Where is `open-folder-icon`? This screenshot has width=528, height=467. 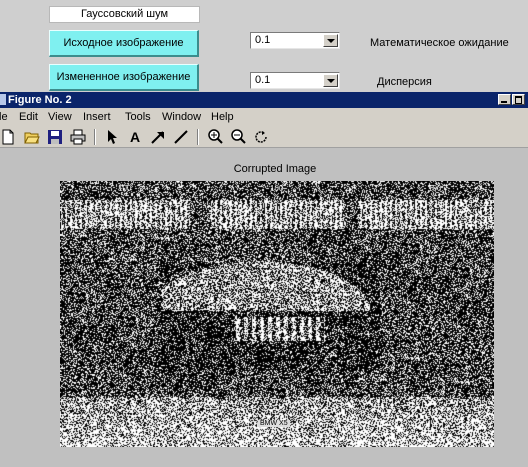 open-folder-icon is located at coordinates (32, 137).